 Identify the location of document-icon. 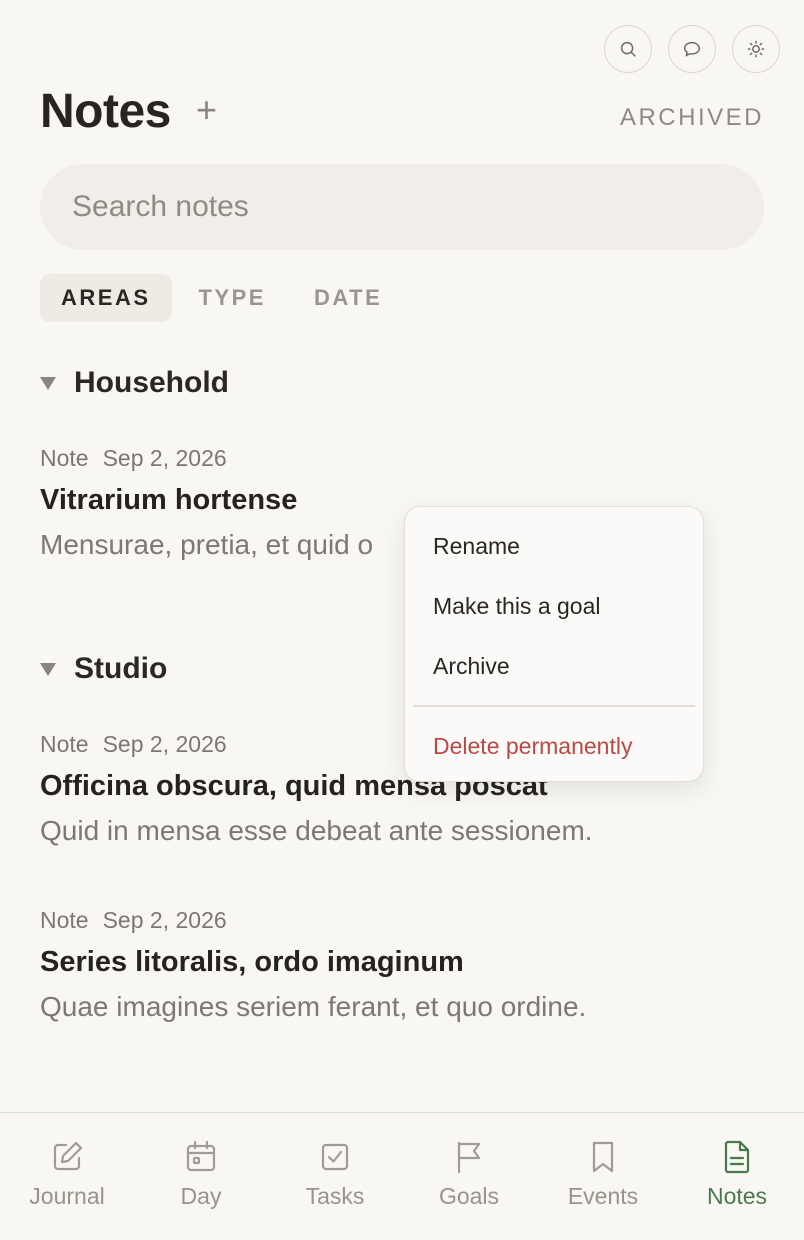
(737, 1157).